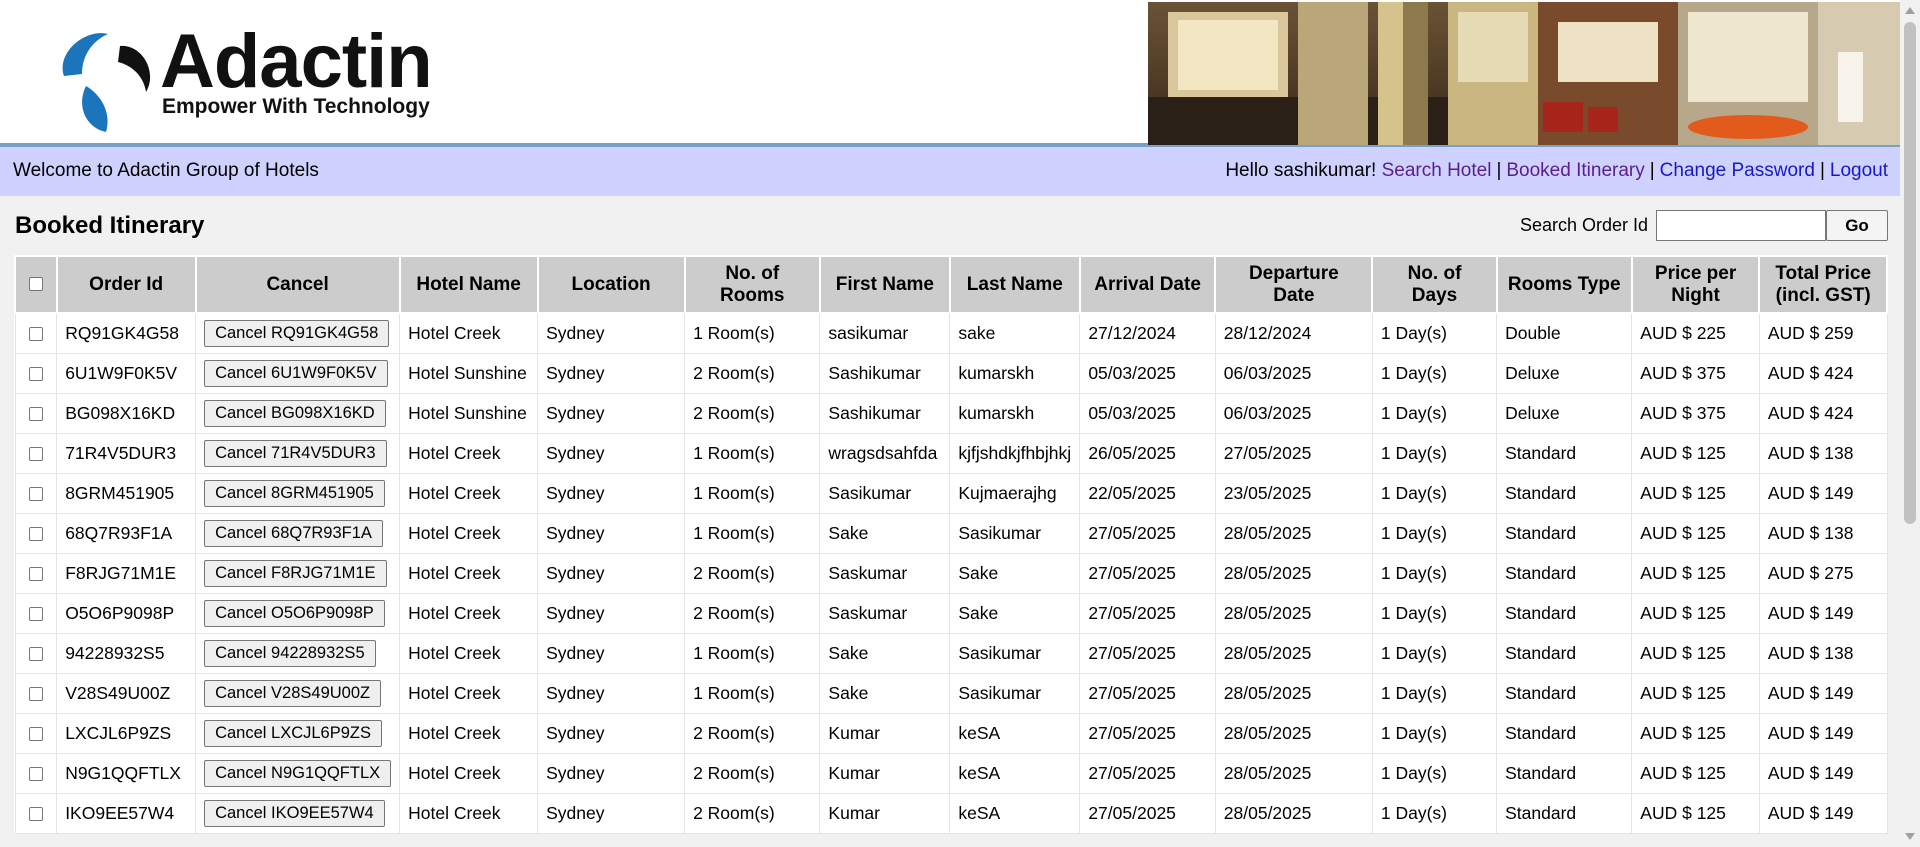  What do you see at coordinates (294, 493) in the screenshot?
I see `cancel-booking-button: Cancel 8GRM451905` at bounding box center [294, 493].